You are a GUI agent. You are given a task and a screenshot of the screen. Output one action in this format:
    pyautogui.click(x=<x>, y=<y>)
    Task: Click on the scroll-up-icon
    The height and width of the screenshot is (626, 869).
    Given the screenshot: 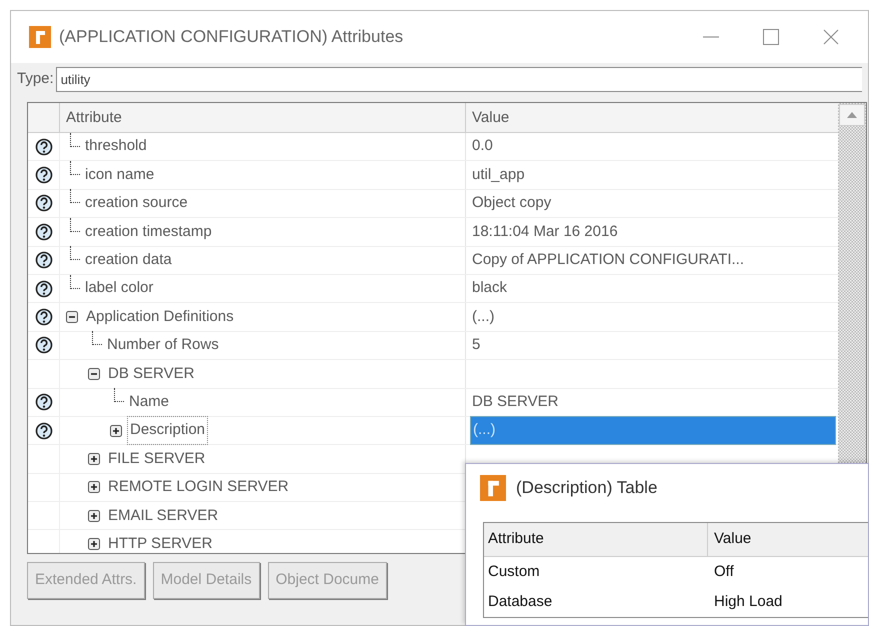 What is the action you would take?
    pyautogui.click(x=852, y=115)
    